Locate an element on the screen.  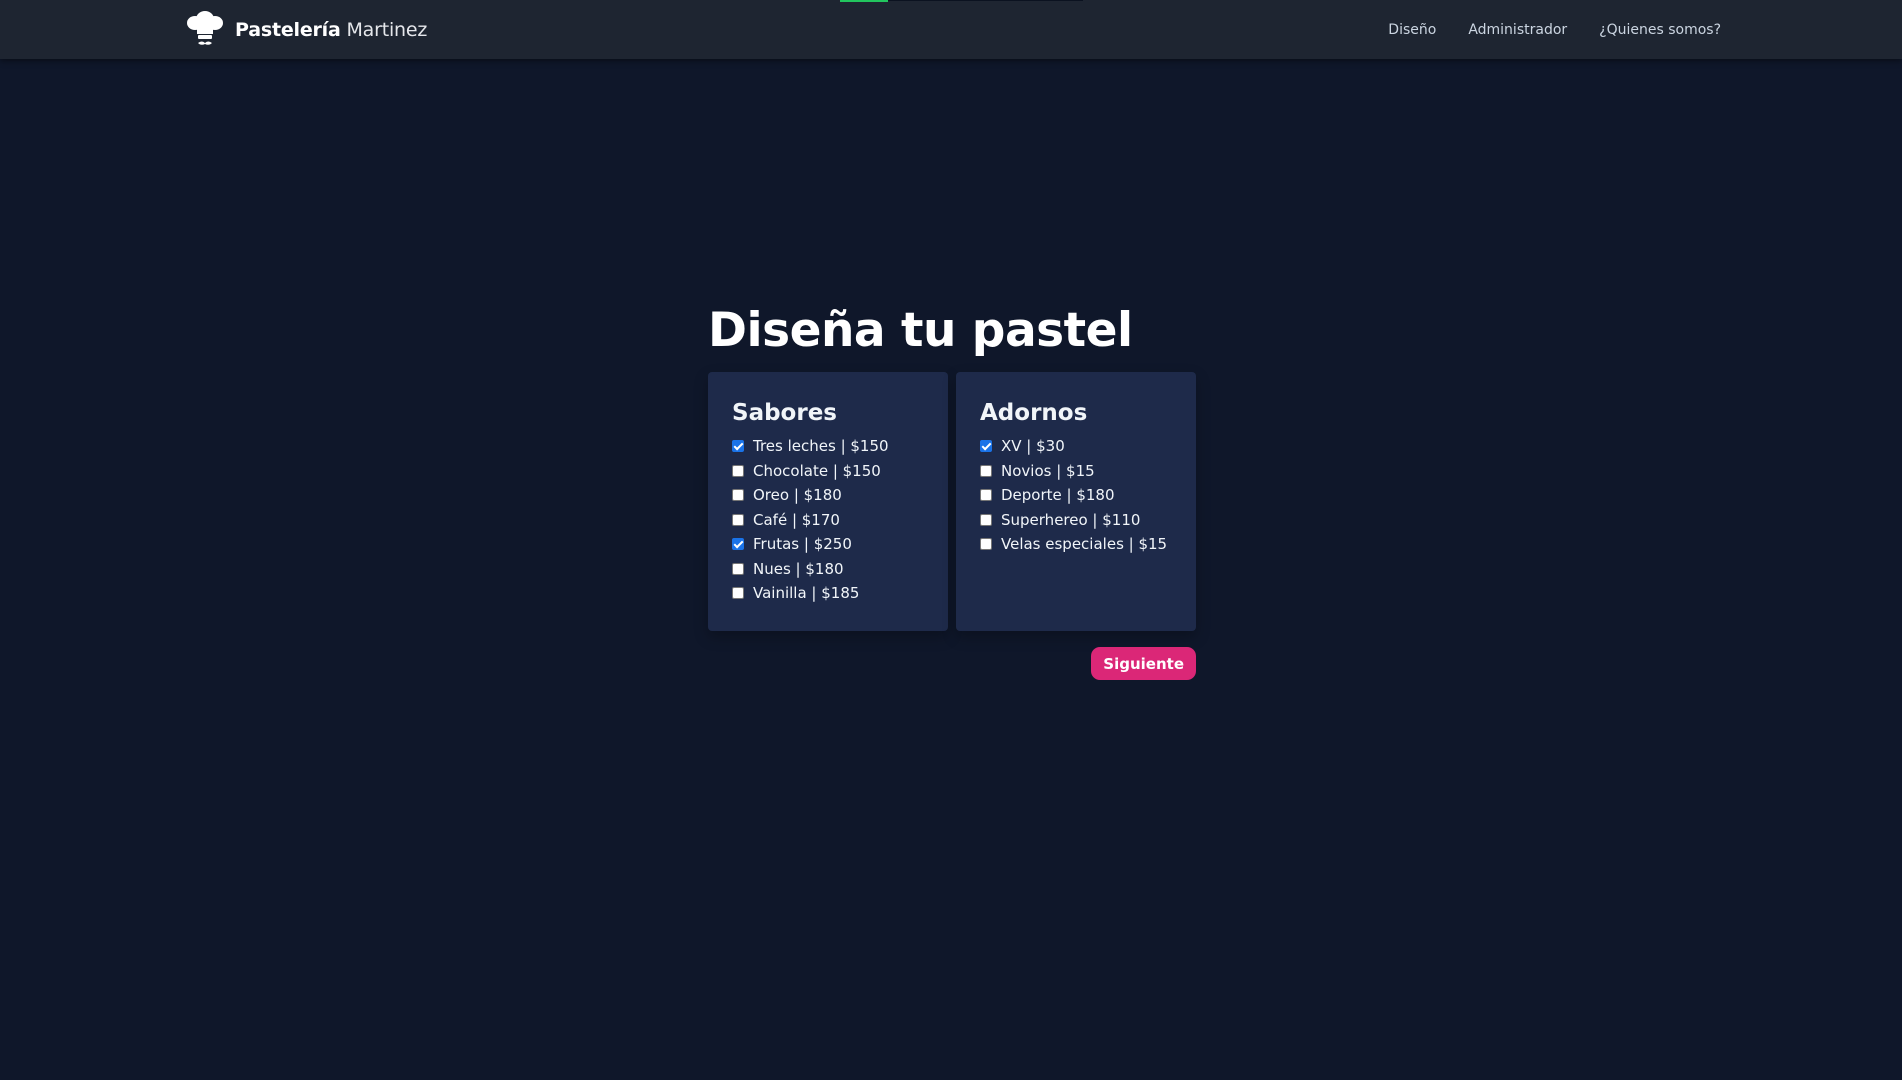
option-label: Velas especiales | $15 is located at coordinates (1084, 544).